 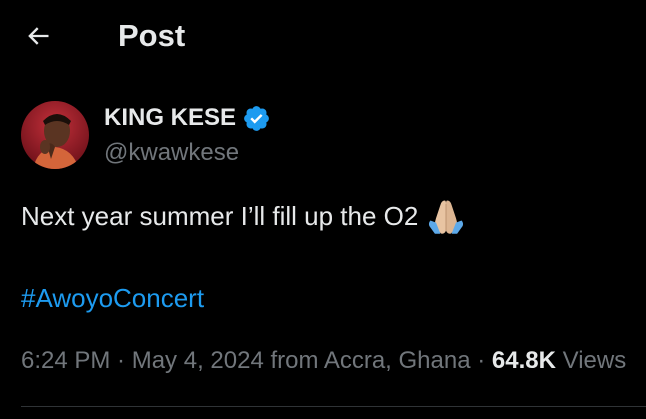 I want to click on tweet-text: Next year summer I’ll fill up the O2, so click(x=243, y=216).